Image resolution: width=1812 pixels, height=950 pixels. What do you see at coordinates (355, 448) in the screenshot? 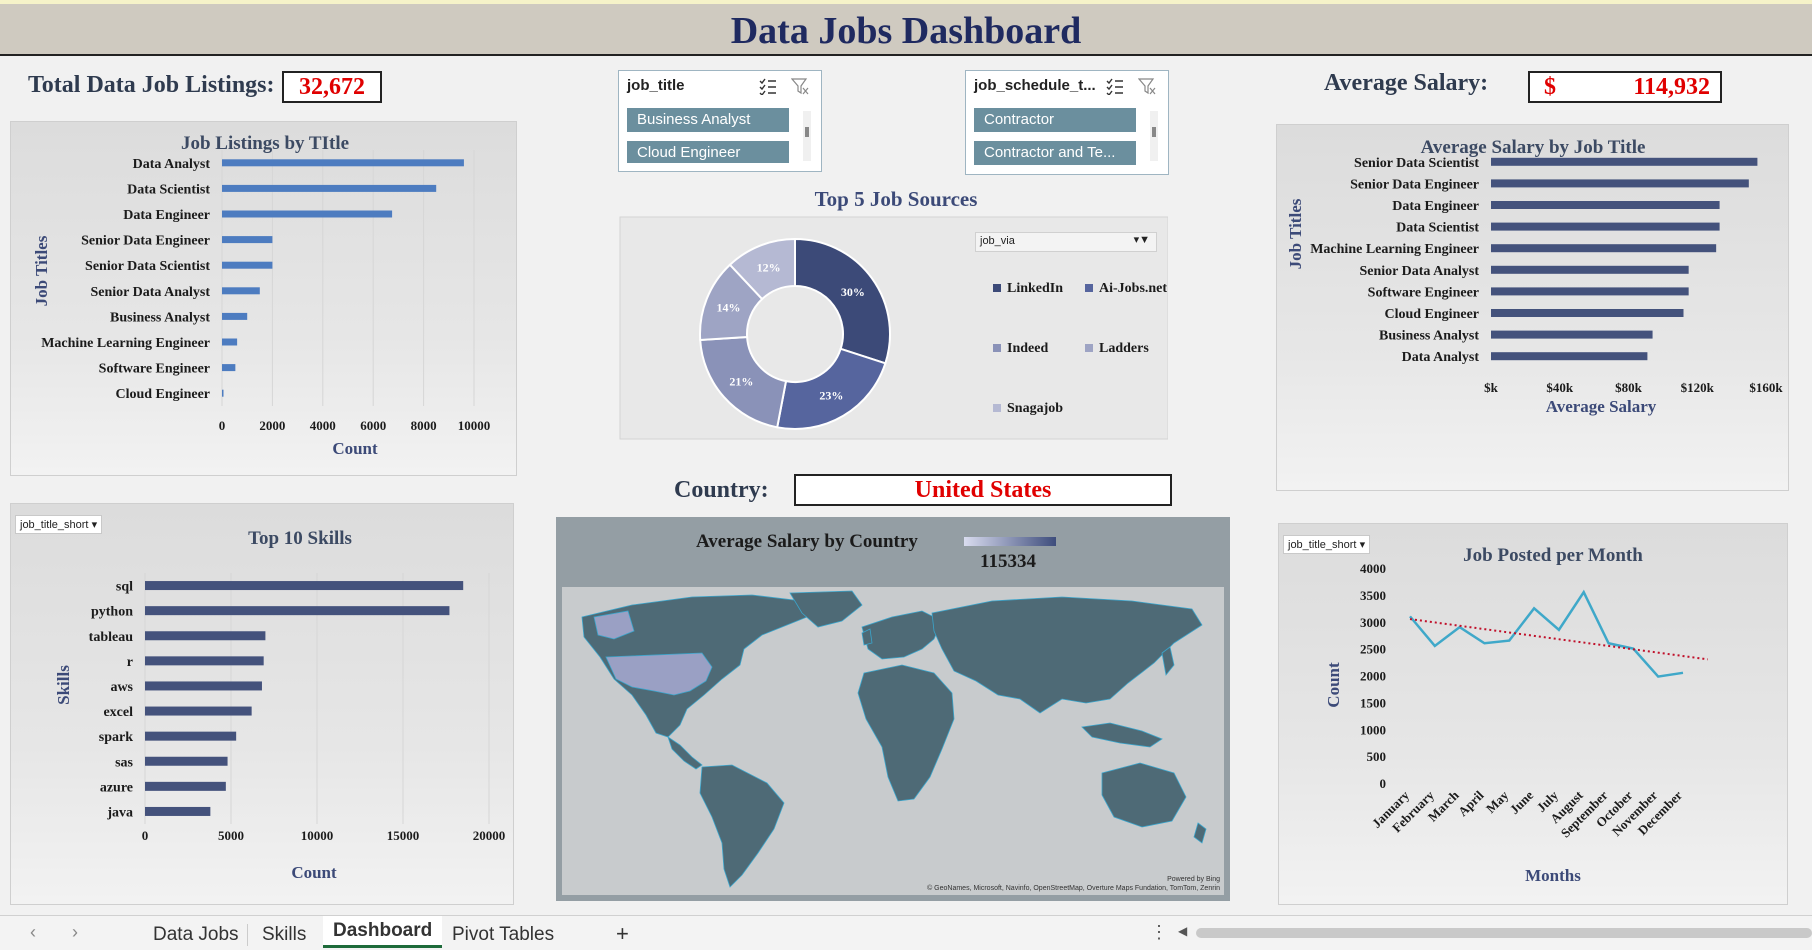
I see `x-axis-label: Count` at bounding box center [355, 448].